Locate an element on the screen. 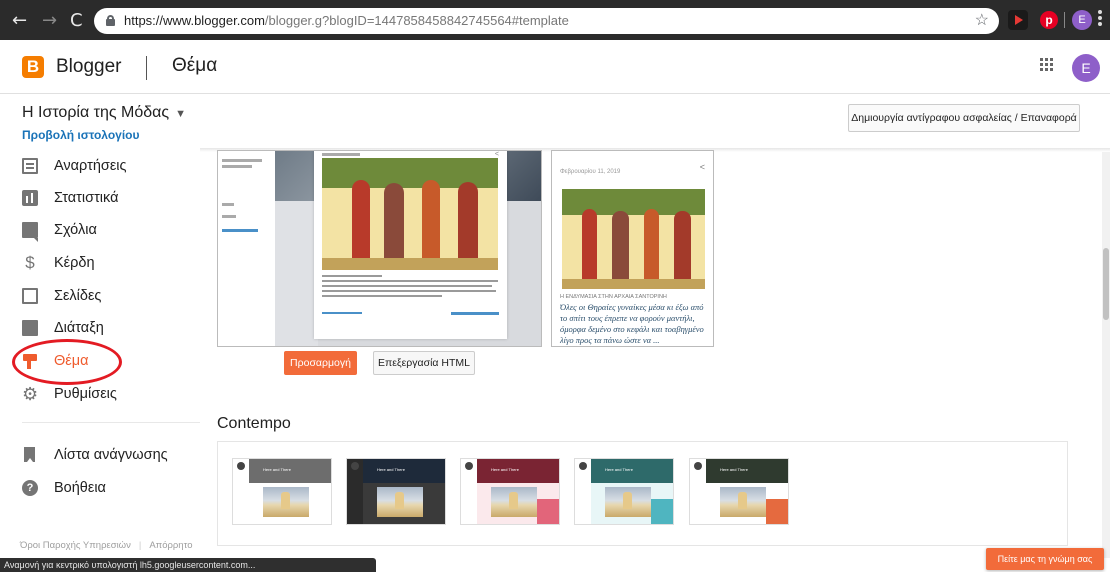 Image resolution: width=1110 pixels, height=572 pixels. terms-link: Όροι Παροχής Υπηρεσιών is located at coordinates (75, 545).